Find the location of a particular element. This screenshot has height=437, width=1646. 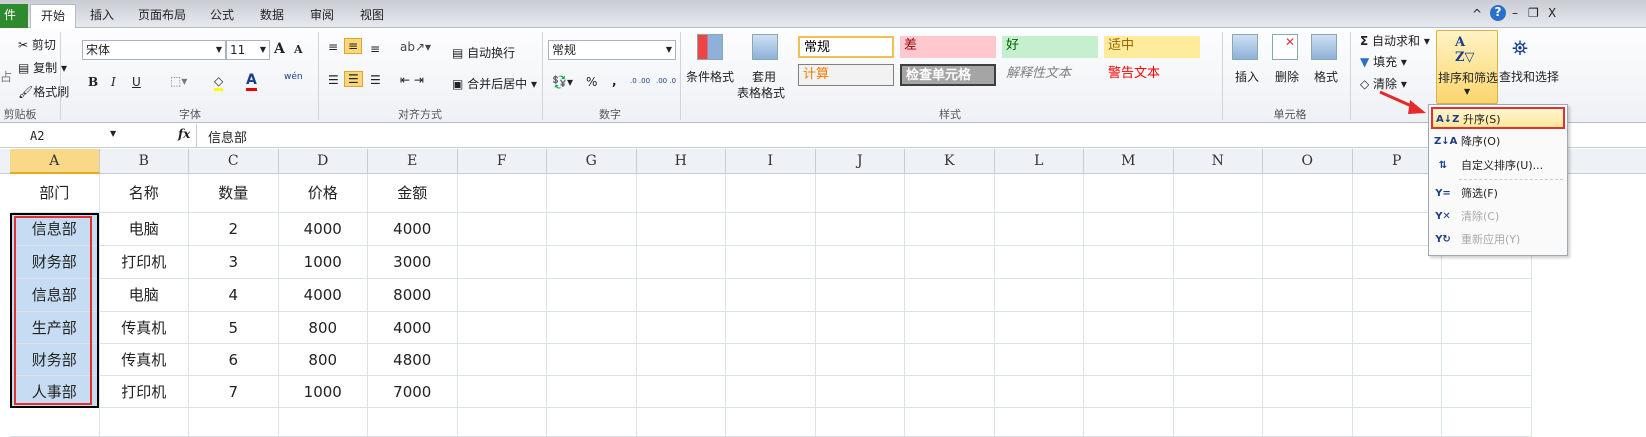

merge-center-button: ▣ 合并后居中 ▾ is located at coordinates (494, 83).